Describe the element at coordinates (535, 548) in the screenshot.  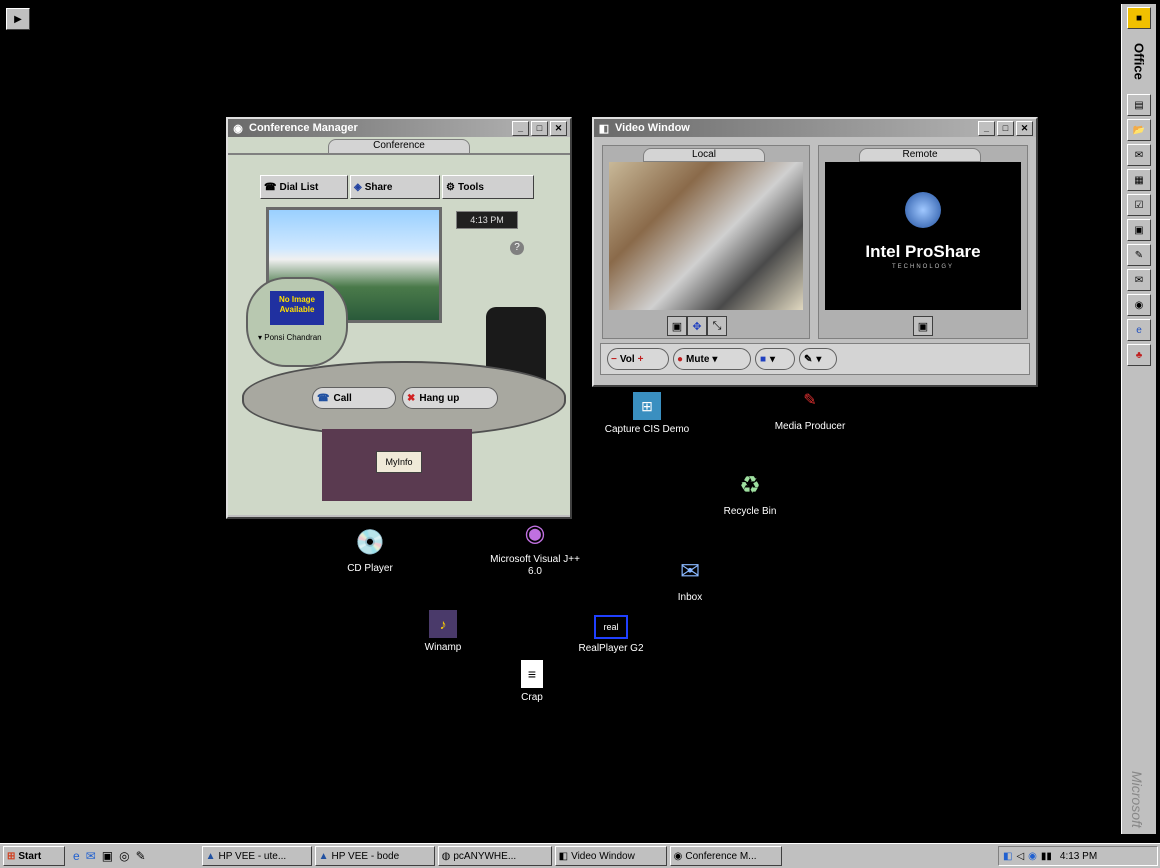
I see `desktop-icon-visual-jpp: ◉ Microsoft Visual J++ 6.0` at that location.